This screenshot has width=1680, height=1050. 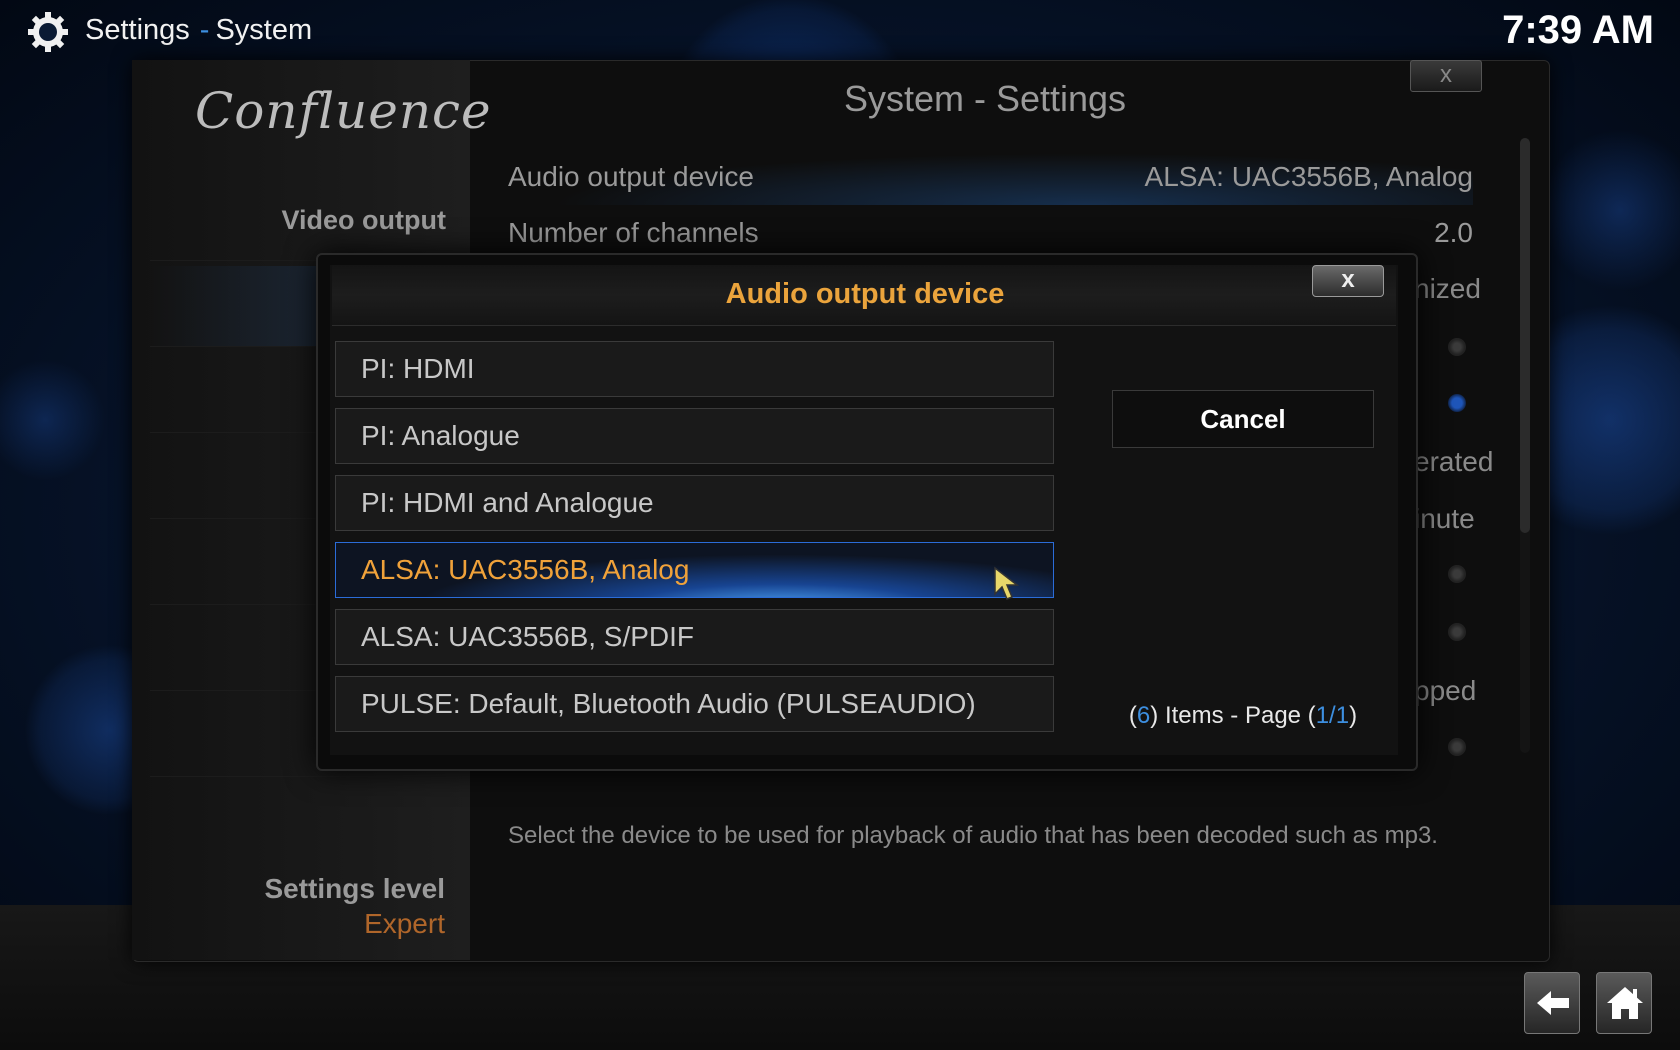 I want to click on setting-value: ALSA: UAC3556B, Analog, so click(x=1308, y=176).